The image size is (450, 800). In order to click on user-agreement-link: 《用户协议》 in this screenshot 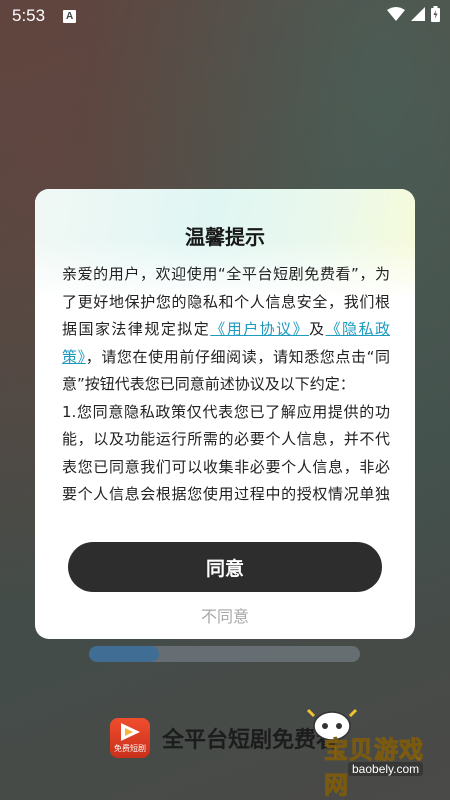, I will do `click(259, 329)`.